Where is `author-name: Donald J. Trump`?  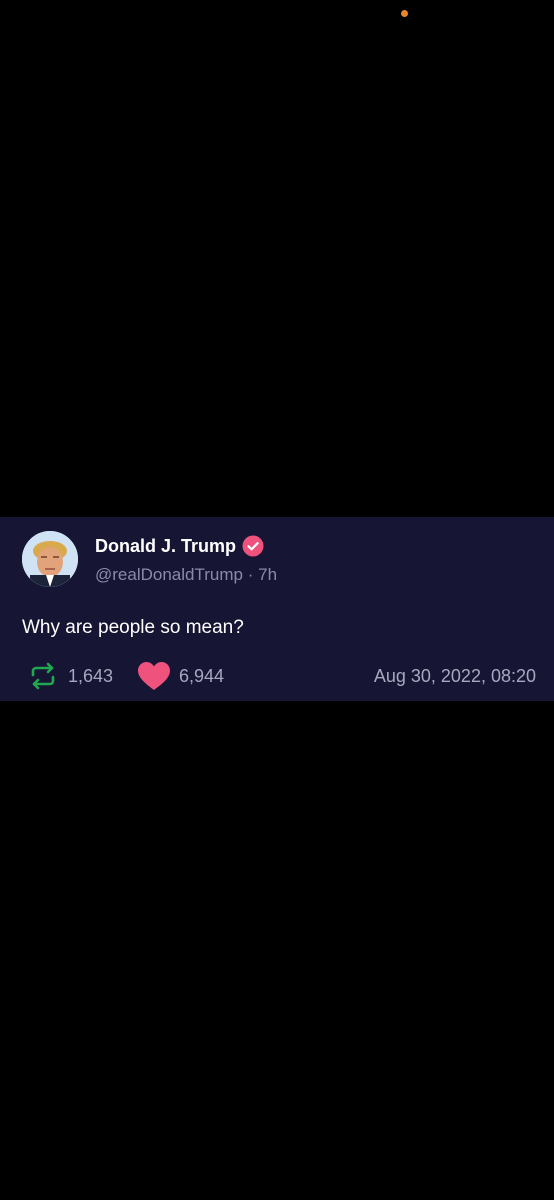 author-name: Donald J. Trump is located at coordinates (179, 546).